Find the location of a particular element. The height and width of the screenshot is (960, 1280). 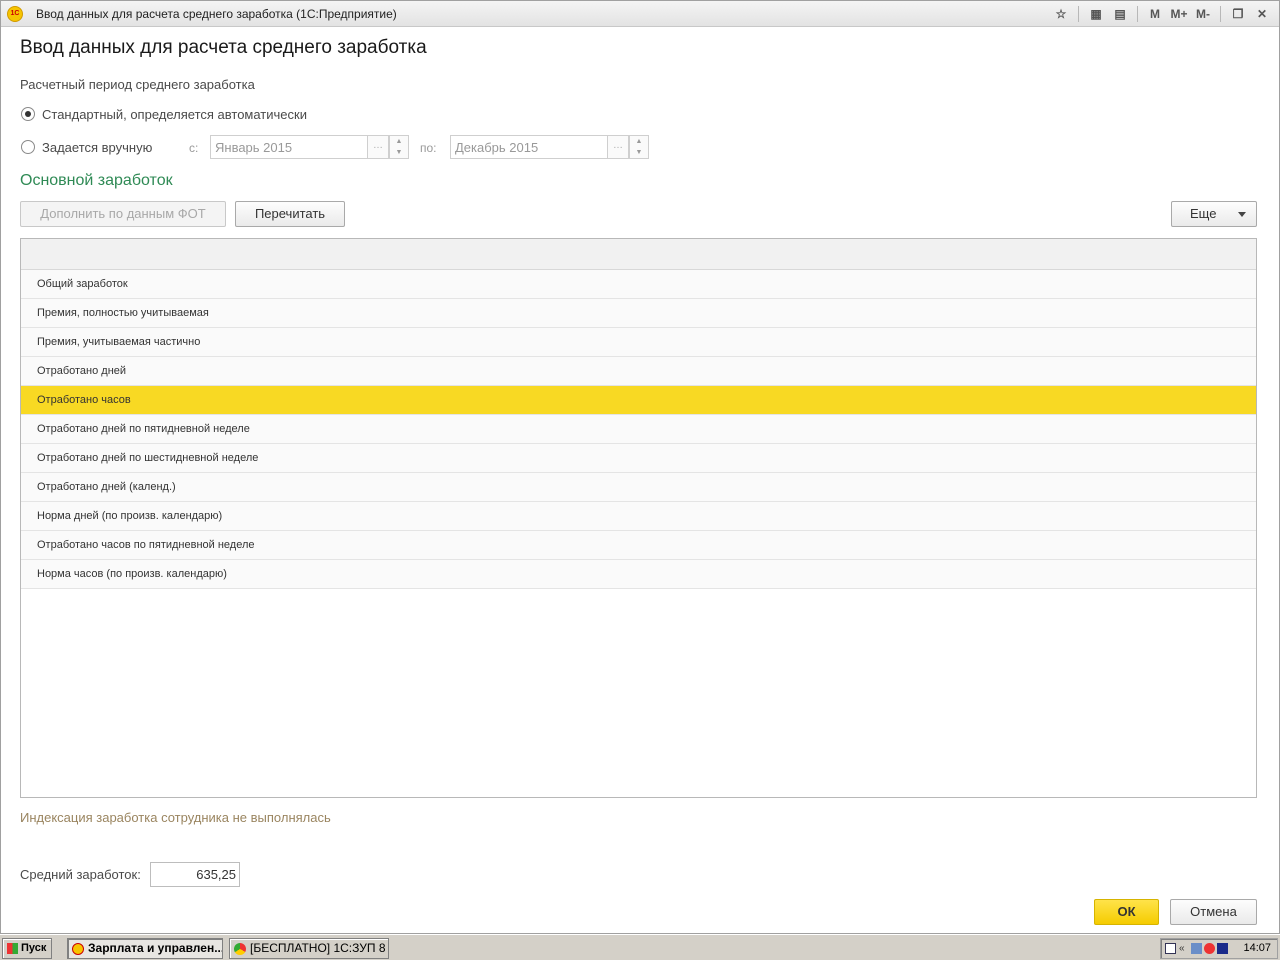

period-to-spinner: ▲ ▼ is located at coordinates (639, 147).